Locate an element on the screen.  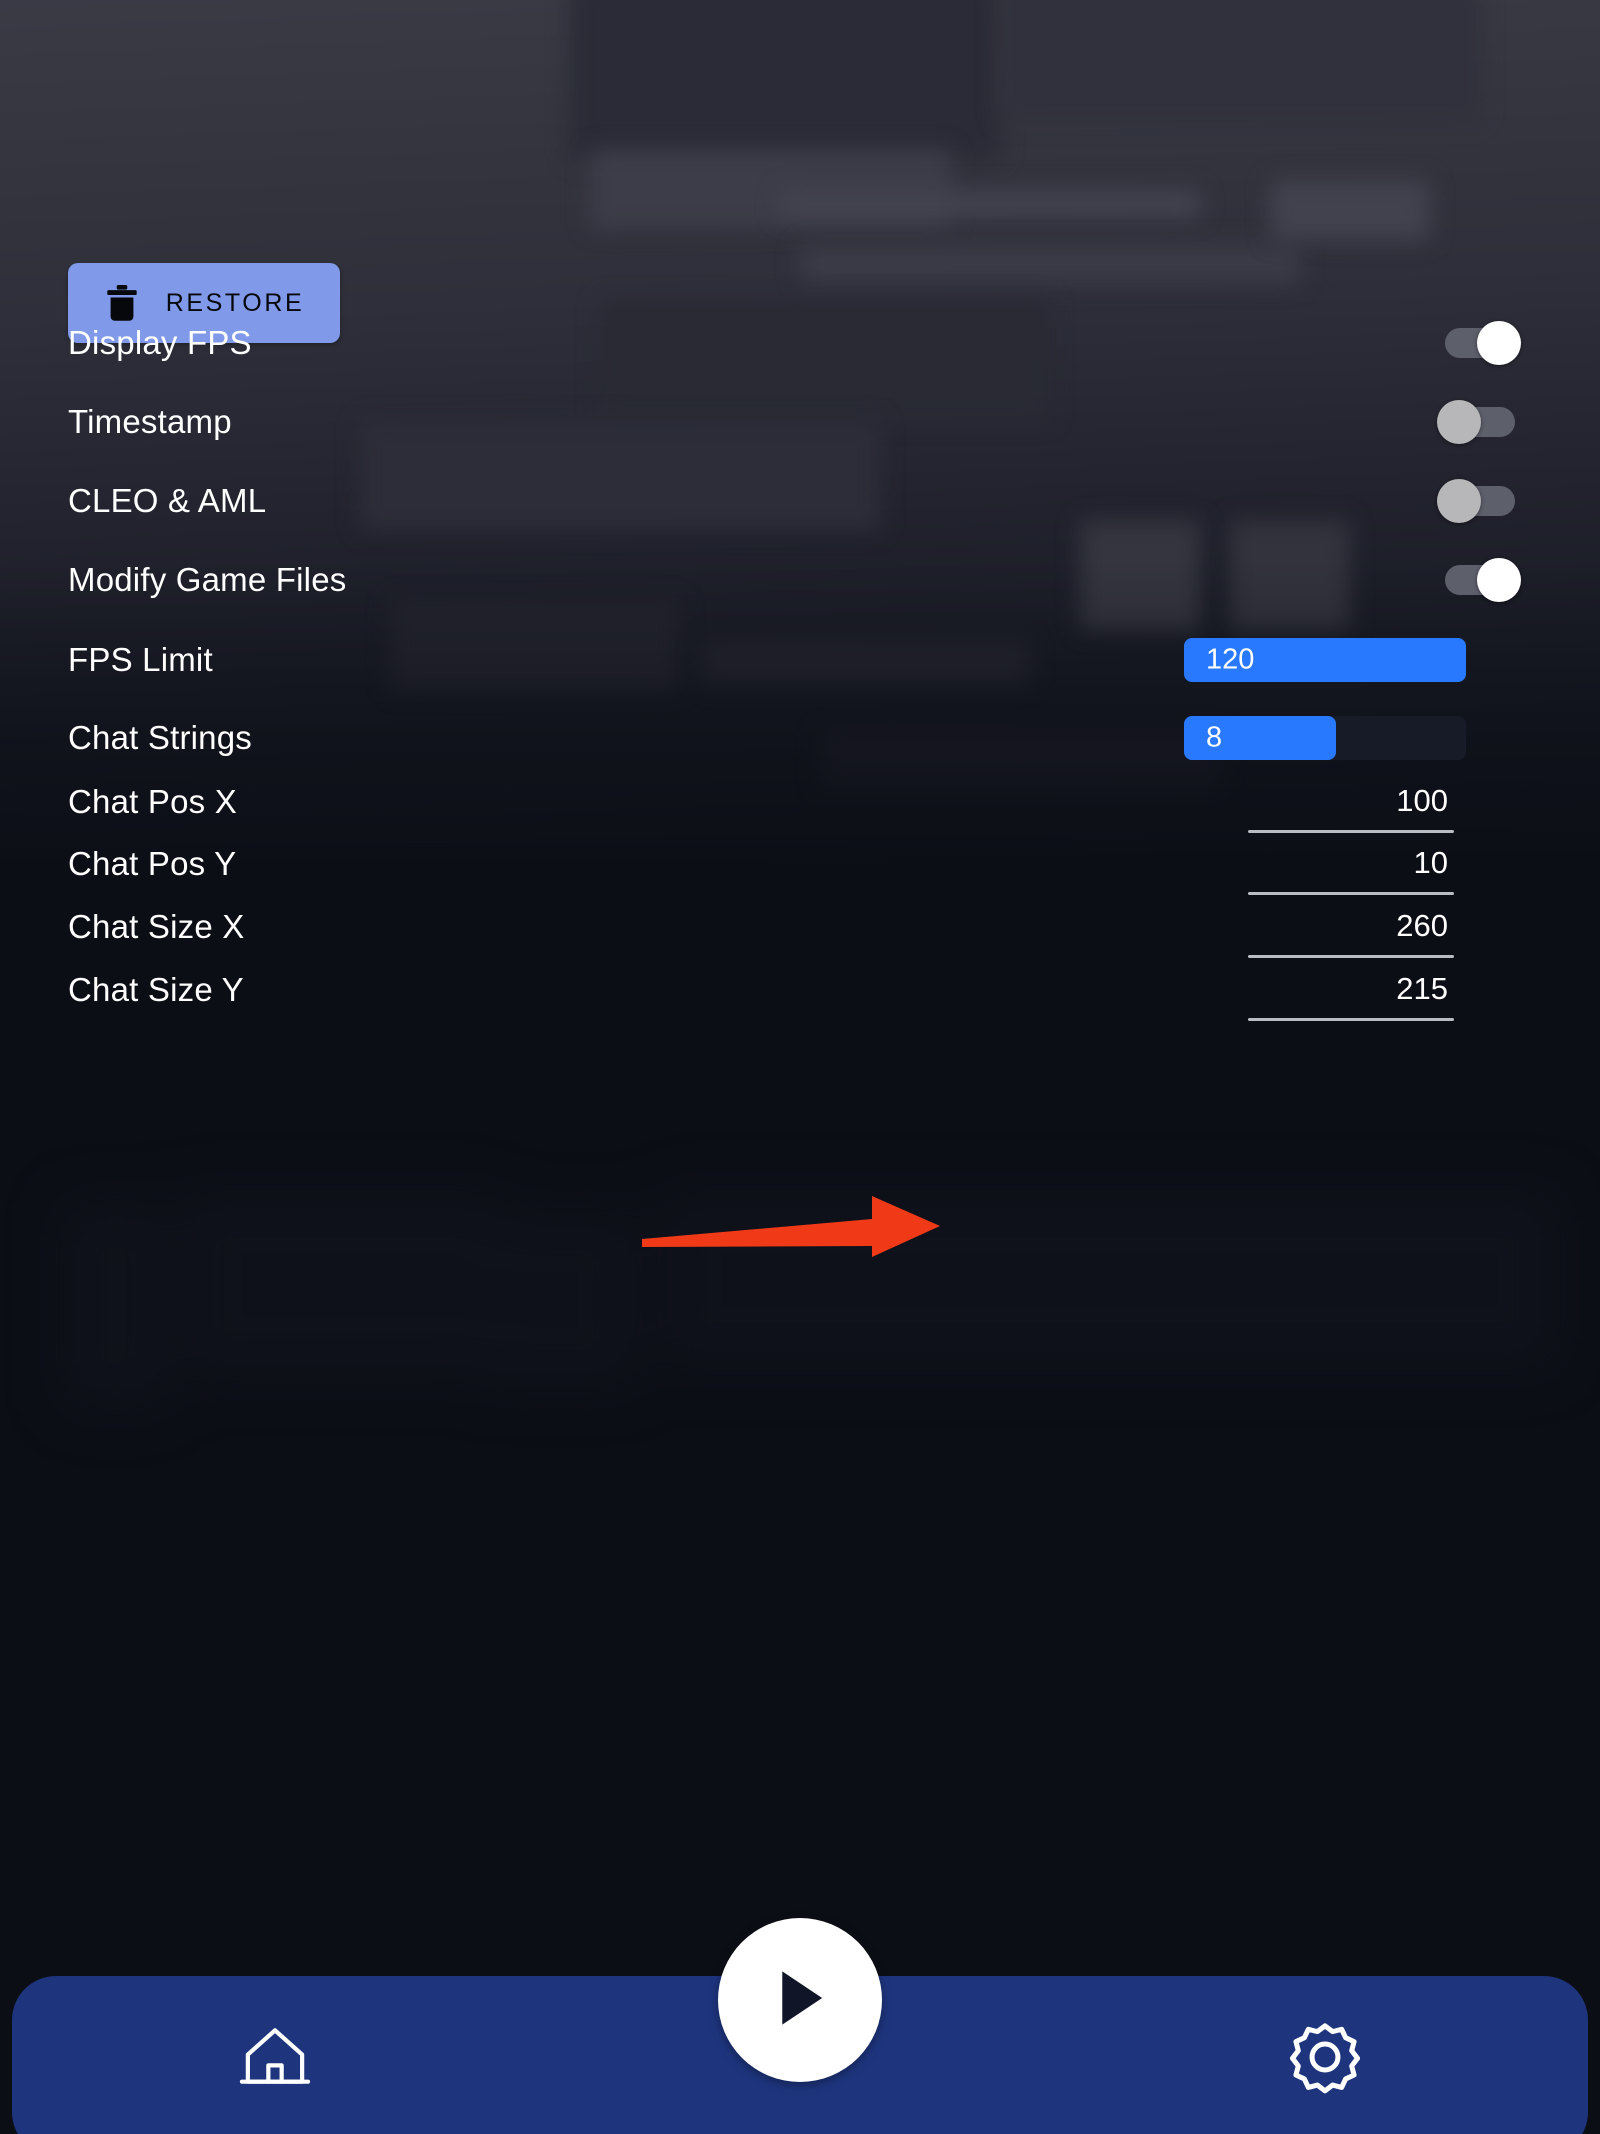
input-chat-size-x: 260 is located at coordinates (1351, 927).